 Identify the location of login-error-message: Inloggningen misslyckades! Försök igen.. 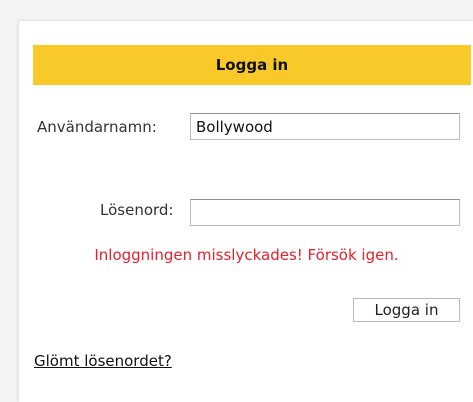
(246, 255).